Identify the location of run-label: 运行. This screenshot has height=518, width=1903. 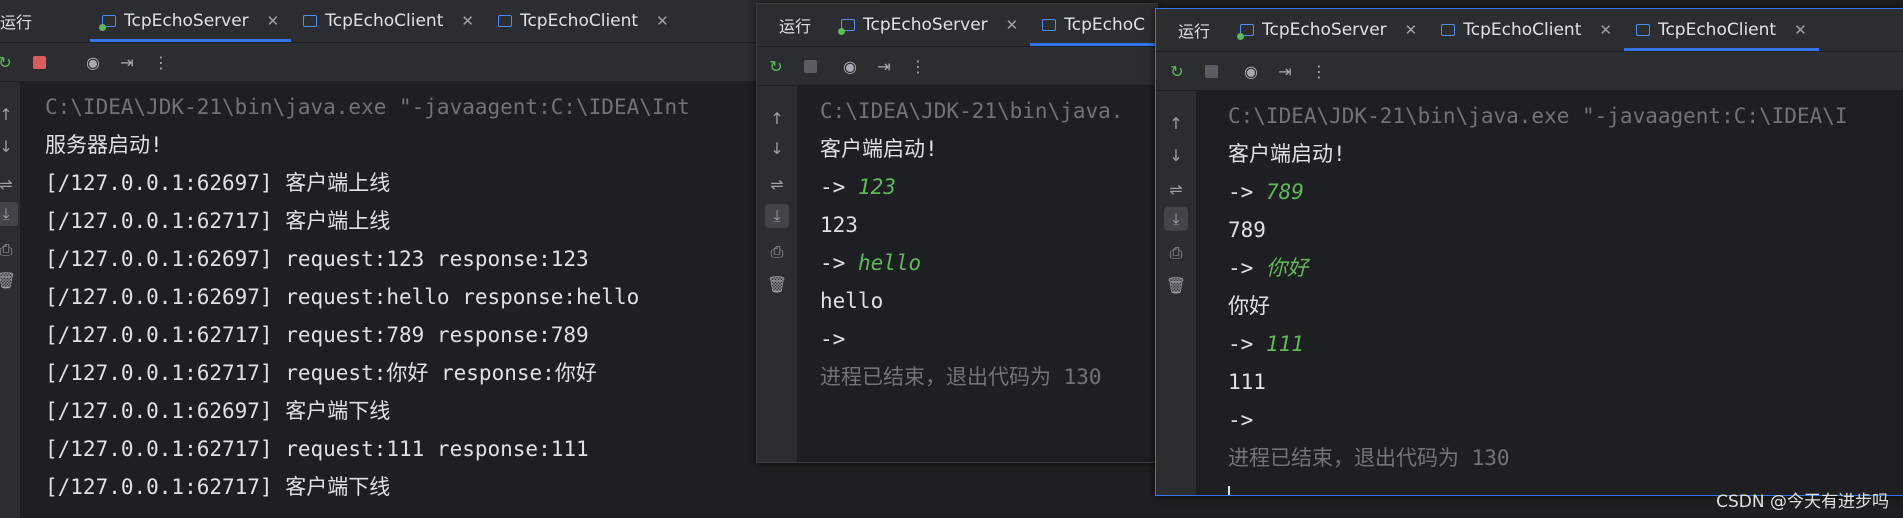
(16, 22).